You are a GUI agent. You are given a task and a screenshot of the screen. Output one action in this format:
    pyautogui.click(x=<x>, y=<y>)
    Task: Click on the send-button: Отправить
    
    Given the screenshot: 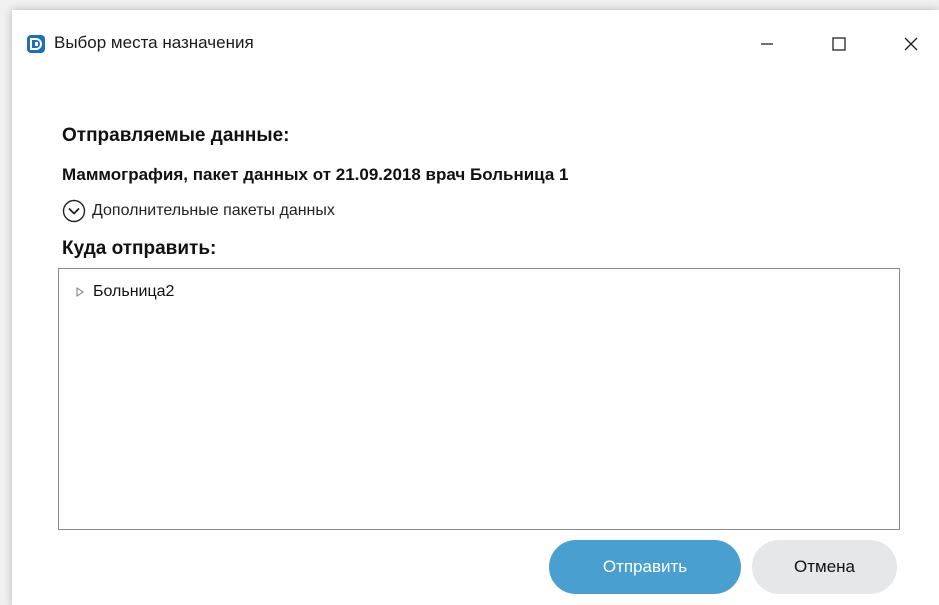 What is the action you would take?
    pyautogui.click(x=645, y=567)
    